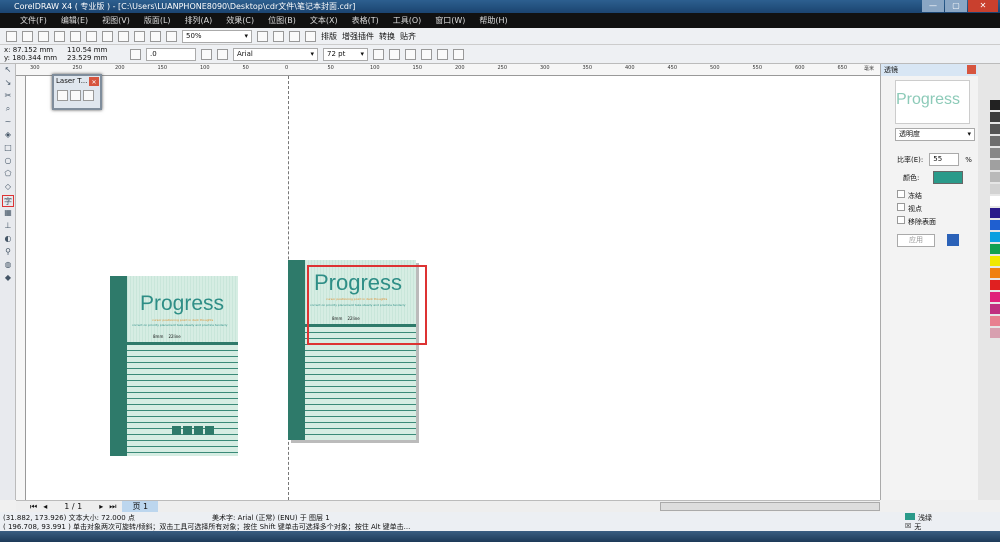  I want to click on last-page-icon: ⏭, so click(112, 507).